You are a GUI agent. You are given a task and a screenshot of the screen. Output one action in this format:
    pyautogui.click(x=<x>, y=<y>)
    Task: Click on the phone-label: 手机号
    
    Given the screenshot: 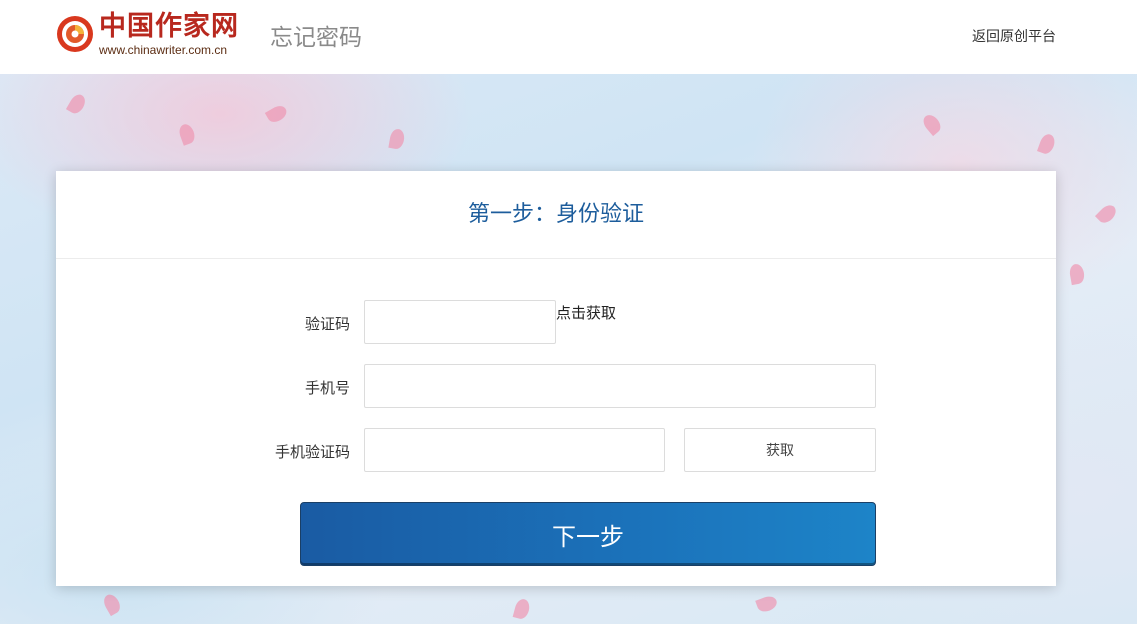 What is the action you would take?
    pyautogui.click(x=327, y=388)
    